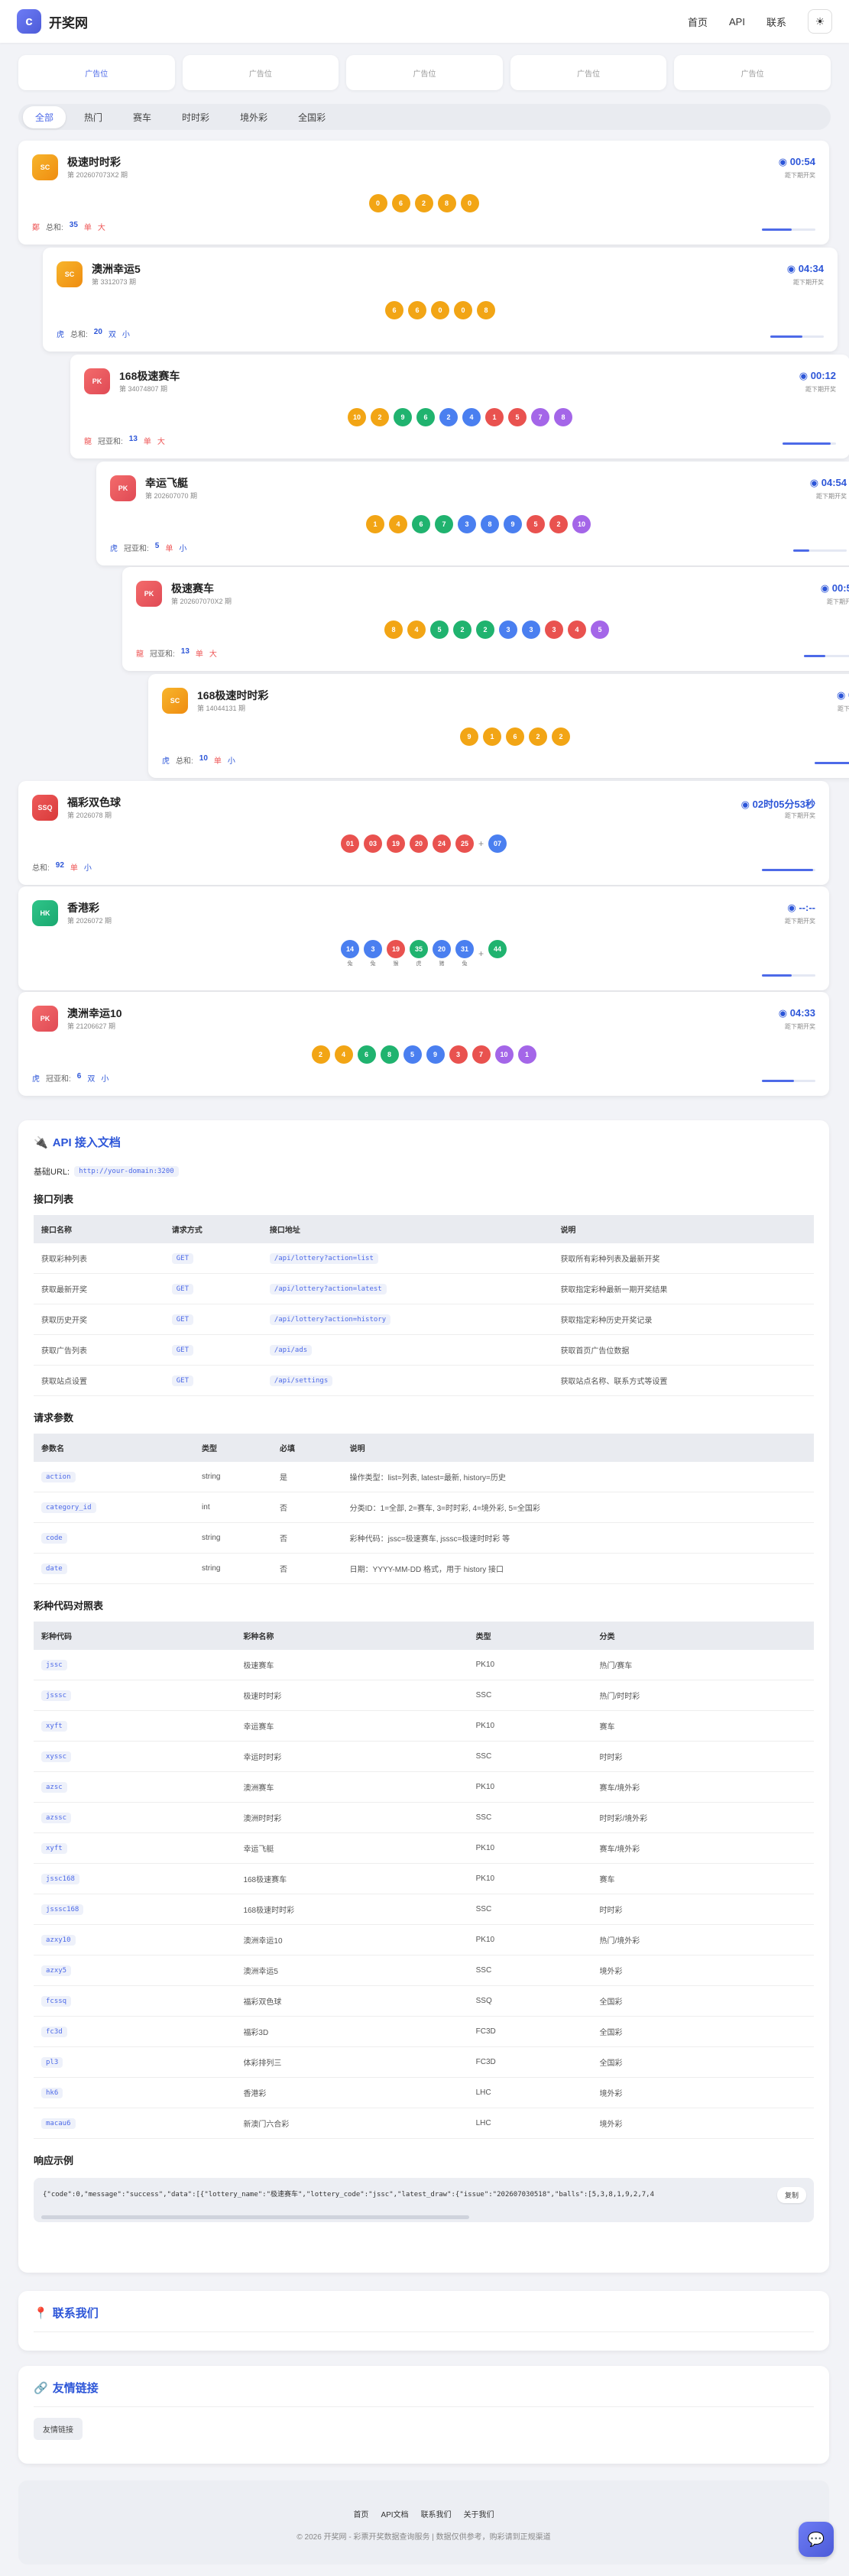 The height and width of the screenshot is (2576, 849). Describe the element at coordinates (394, 2513) in the screenshot. I see `footer-link: API文档` at that location.